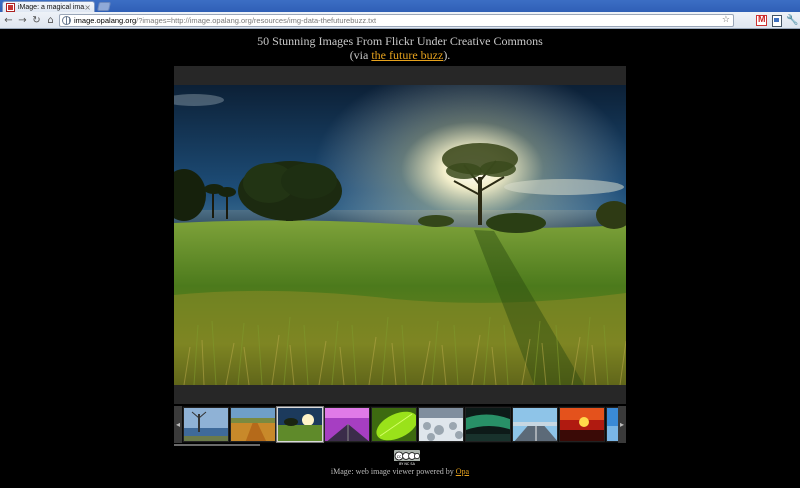 The height and width of the screenshot is (488, 800). What do you see at coordinates (407, 464) in the screenshot?
I see `cc-license-label: BY NC SA` at bounding box center [407, 464].